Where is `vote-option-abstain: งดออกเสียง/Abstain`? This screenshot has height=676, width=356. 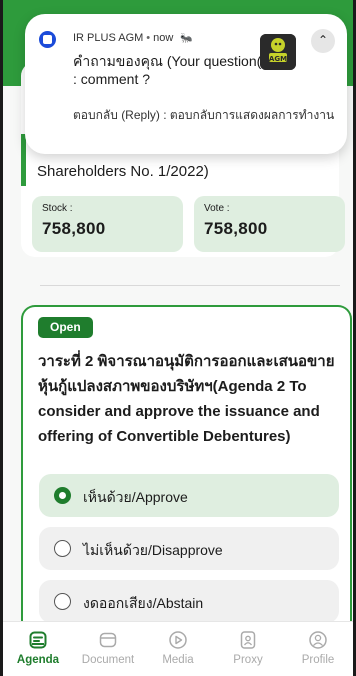
vote-option-abstain: งดออกเสียง/Abstain is located at coordinates (189, 601).